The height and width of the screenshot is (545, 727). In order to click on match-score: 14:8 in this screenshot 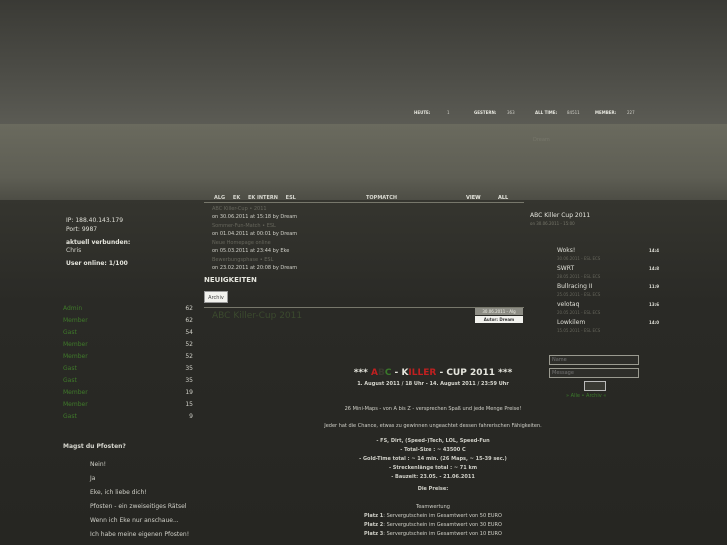, I will do `click(654, 268)`.